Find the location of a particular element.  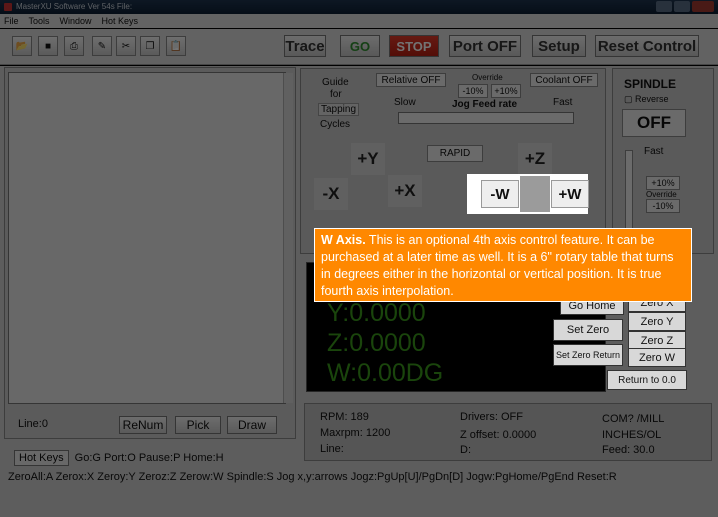

jog-plus-w-button: +W is located at coordinates (570, 194).